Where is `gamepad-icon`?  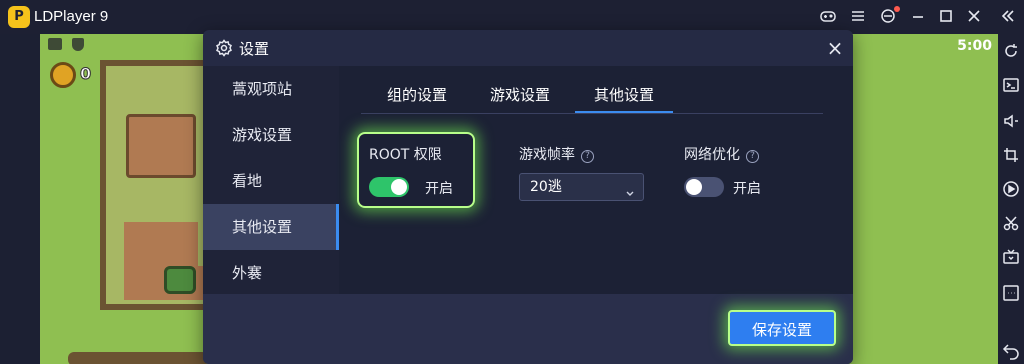
gamepad-icon is located at coordinates (828, 17).